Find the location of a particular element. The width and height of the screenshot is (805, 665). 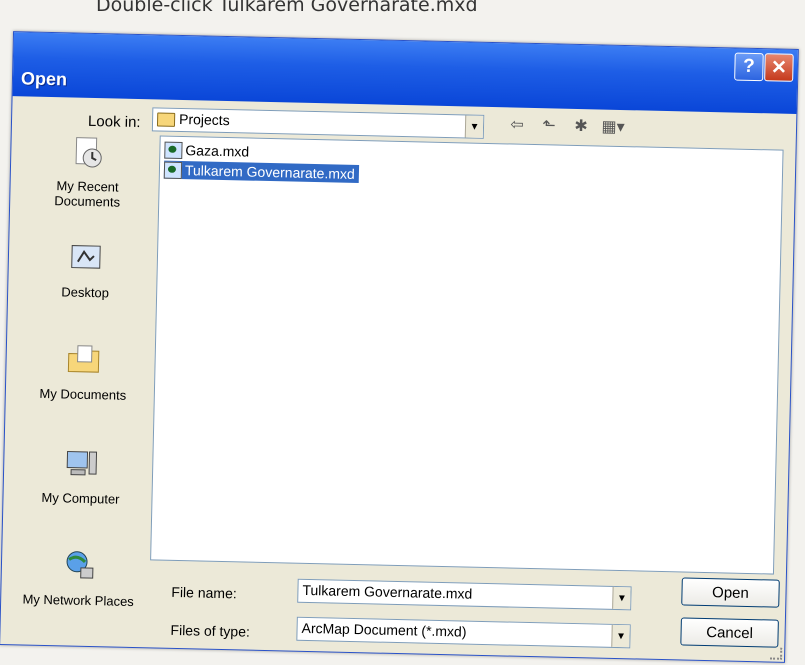

title-bar: Open ? ✕ is located at coordinates (405, 73).